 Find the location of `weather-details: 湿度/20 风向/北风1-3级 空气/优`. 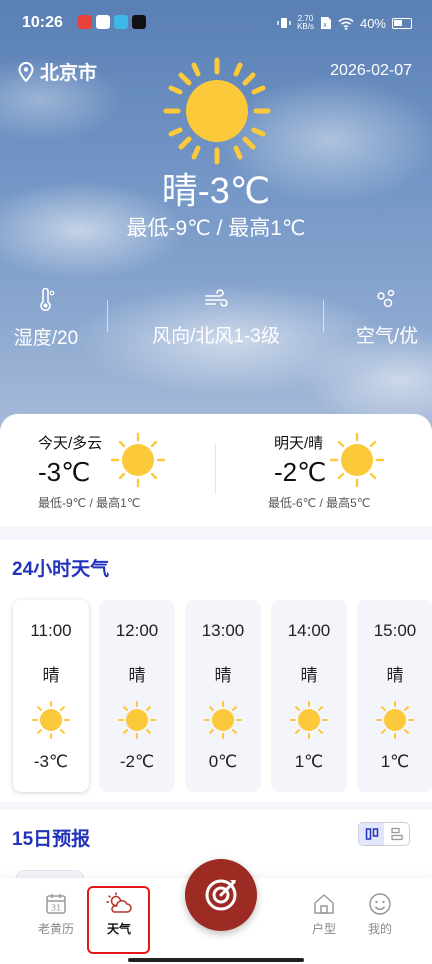

weather-details: 湿度/20 风向/北风1-3级 空气/优 is located at coordinates (216, 318).